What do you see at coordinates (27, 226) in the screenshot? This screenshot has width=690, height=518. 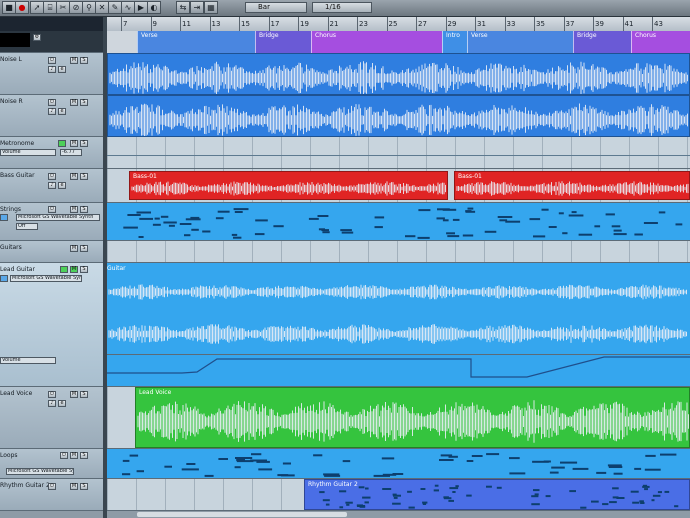 I see `channel-slot: Off` at bounding box center [27, 226].